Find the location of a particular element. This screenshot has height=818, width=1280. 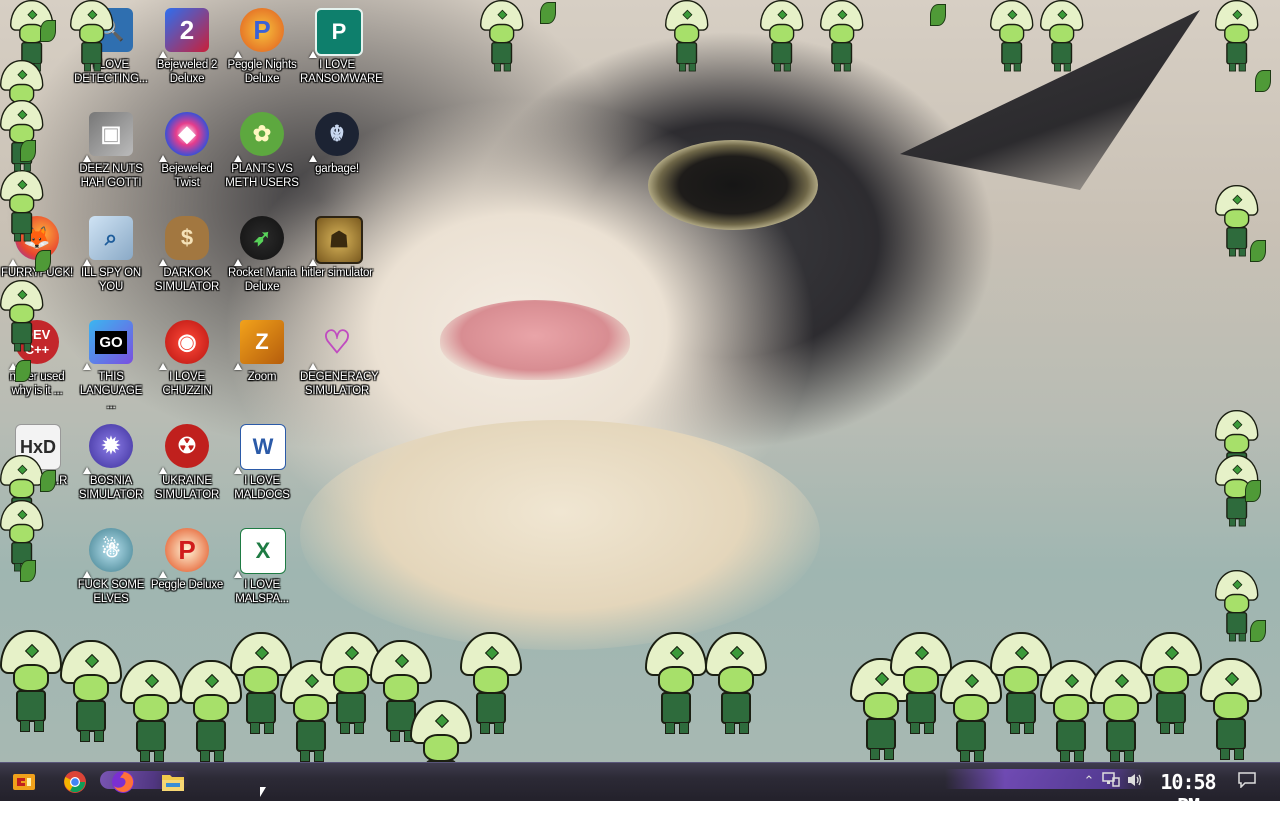

desktop-icon-bejeweled-twist: ◆ Bejeweled Twist is located at coordinates (187, 150).